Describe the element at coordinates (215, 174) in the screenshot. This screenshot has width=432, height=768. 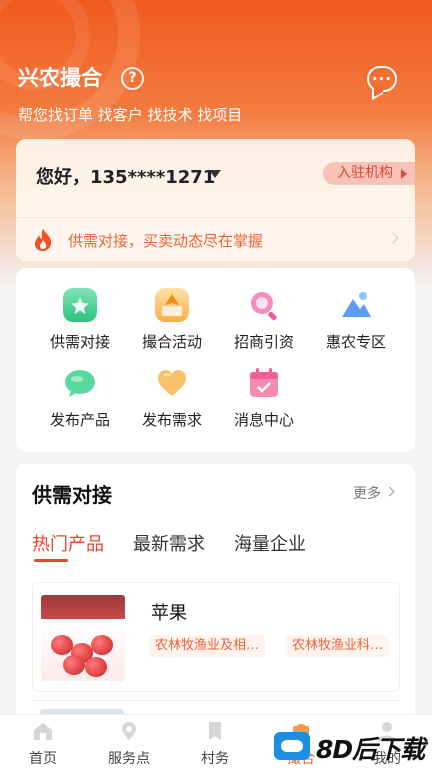
I see `account-dropdown-icon` at that location.